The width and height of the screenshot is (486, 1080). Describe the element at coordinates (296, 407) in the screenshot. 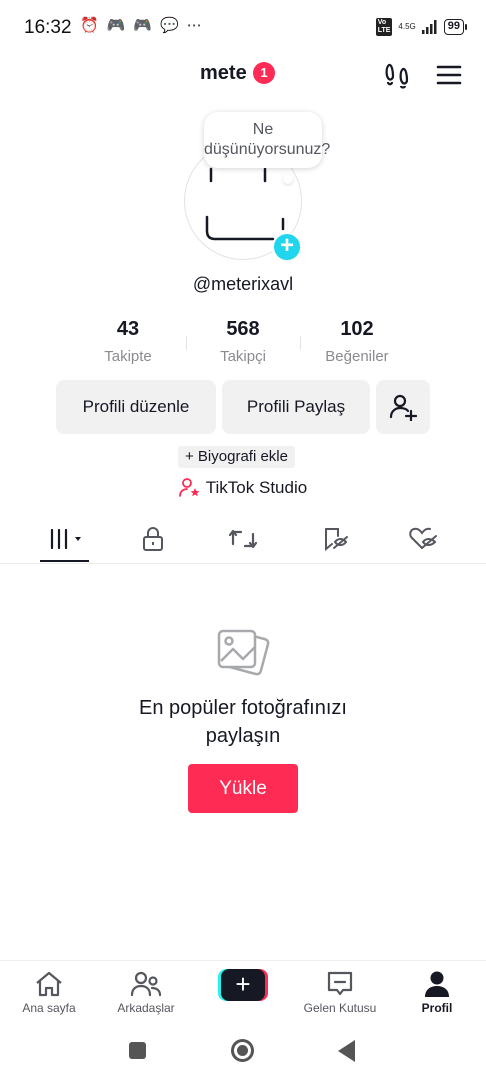

I see `share-profile-button: Profili Paylaş` at that location.